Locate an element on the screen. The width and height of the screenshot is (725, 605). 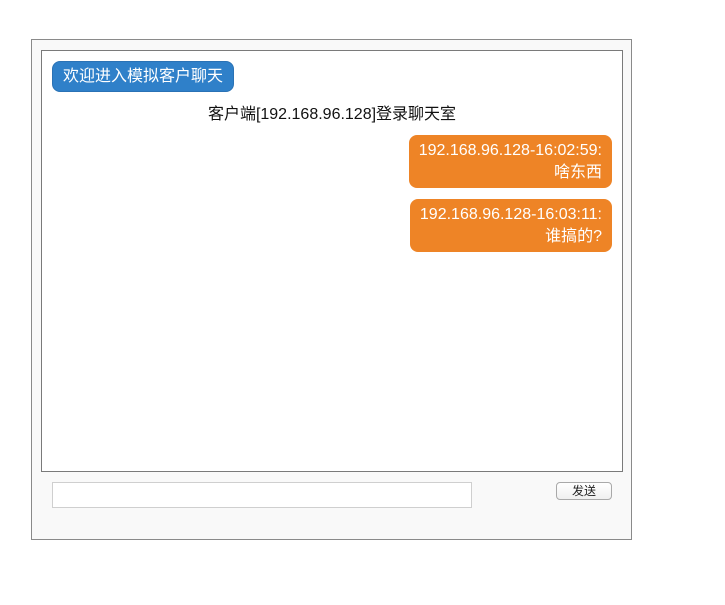
message-sender: 192.168.96.128-16:03:11: is located at coordinates (510, 214).